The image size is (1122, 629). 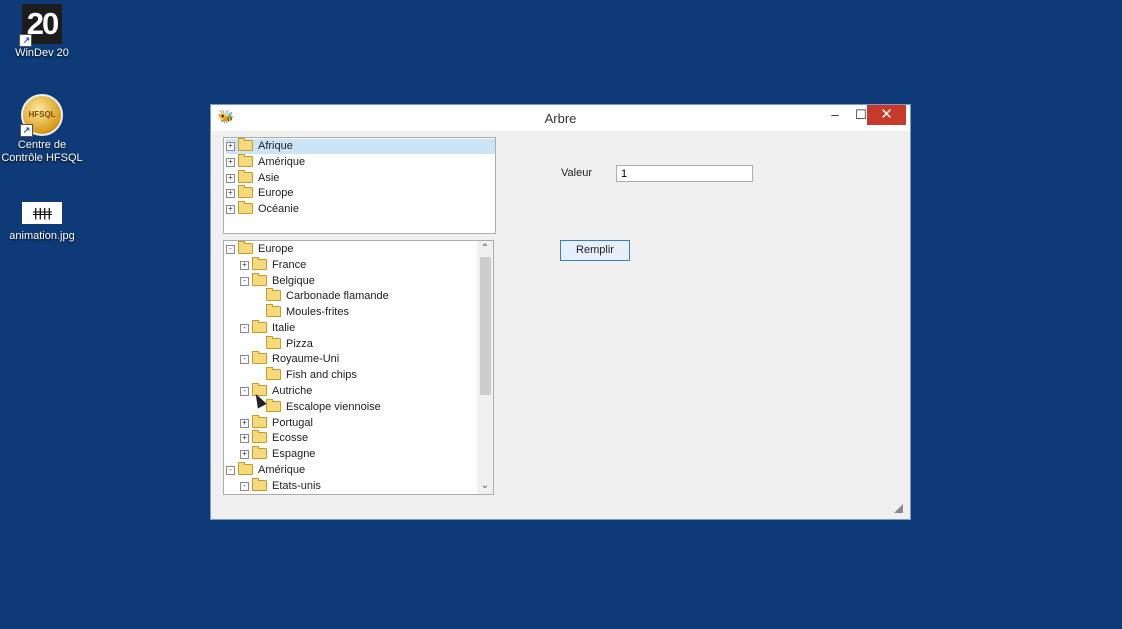 I want to click on tree-node-label: Royaume-Uni, so click(x=306, y=359).